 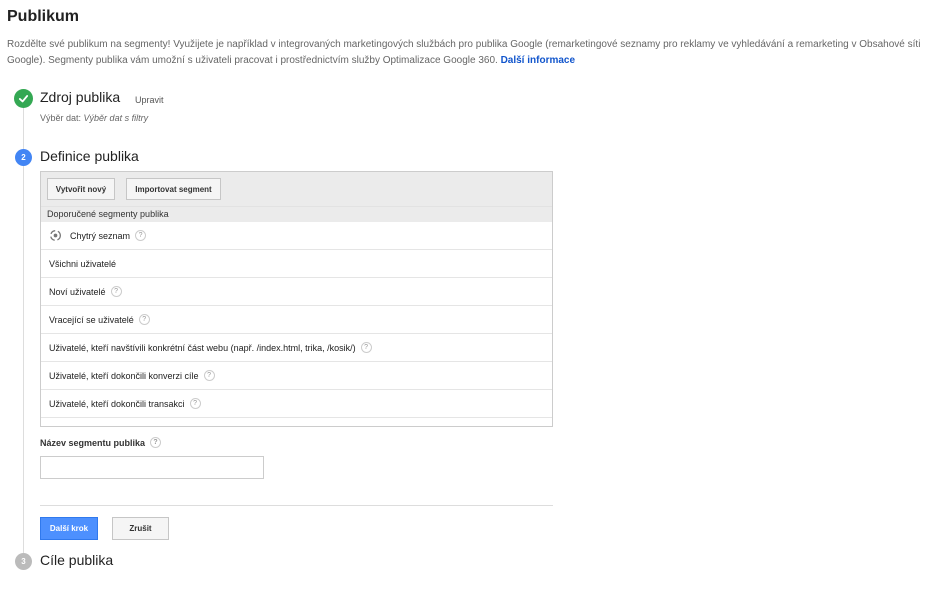 What do you see at coordinates (91, 319) in the screenshot?
I see `segment-label: Vracející se uživatelé` at bounding box center [91, 319].